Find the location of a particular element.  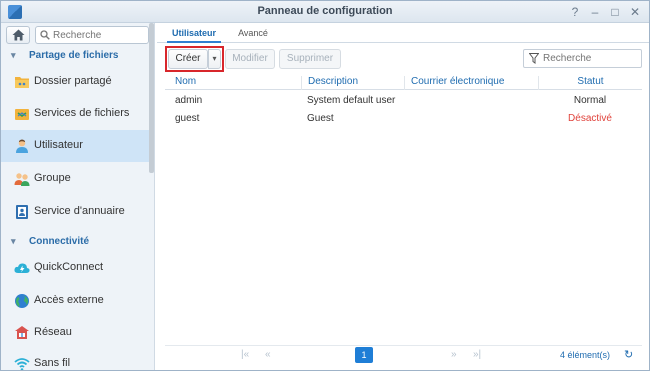

sidebar-search-input is located at coordinates (99, 35).